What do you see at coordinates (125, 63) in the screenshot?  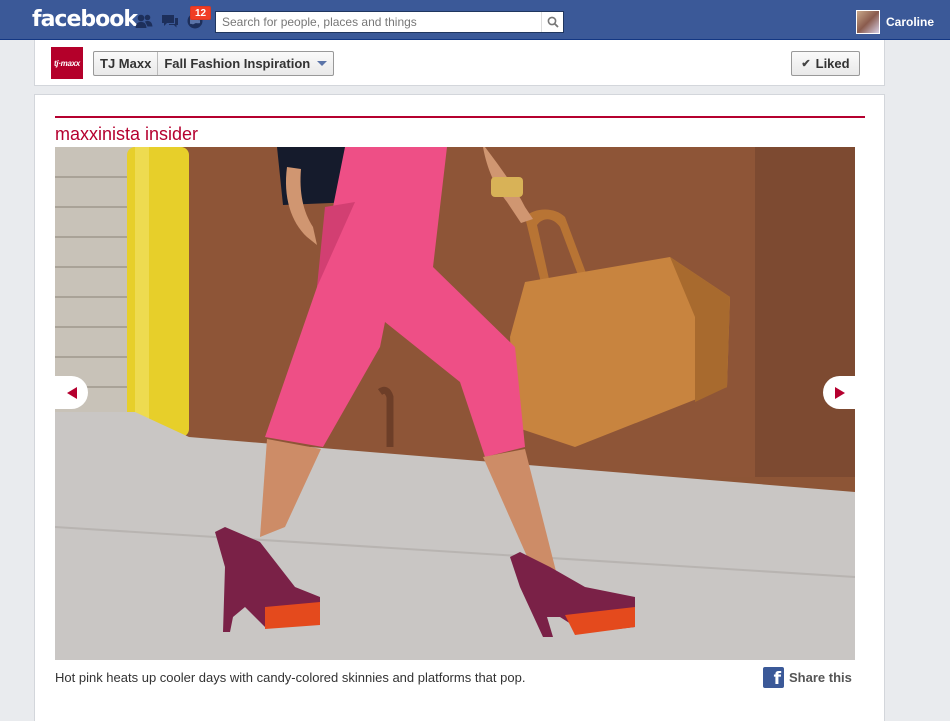 I see `page-name-link: TJ Maxx` at bounding box center [125, 63].